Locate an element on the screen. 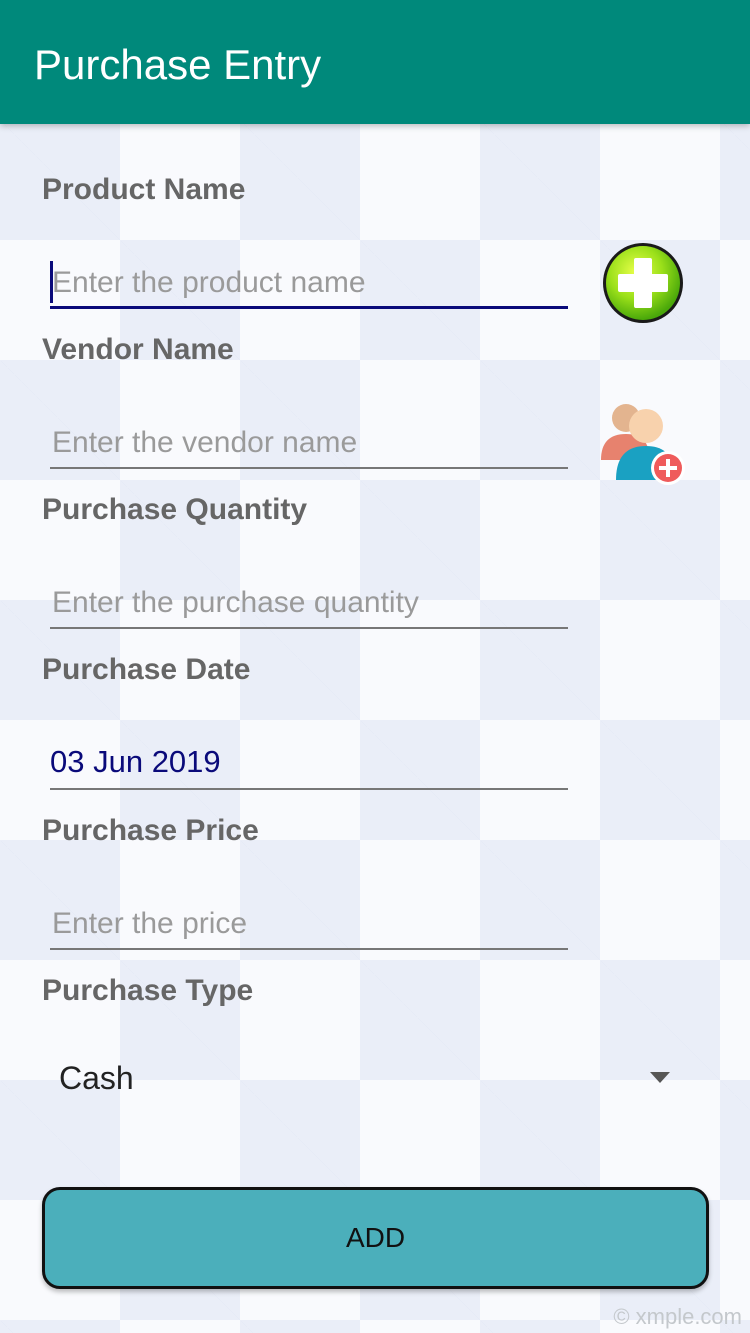 The width and height of the screenshot is (750, 1333). dropdown-arrow-icon is located at coordinates (660, 1077).